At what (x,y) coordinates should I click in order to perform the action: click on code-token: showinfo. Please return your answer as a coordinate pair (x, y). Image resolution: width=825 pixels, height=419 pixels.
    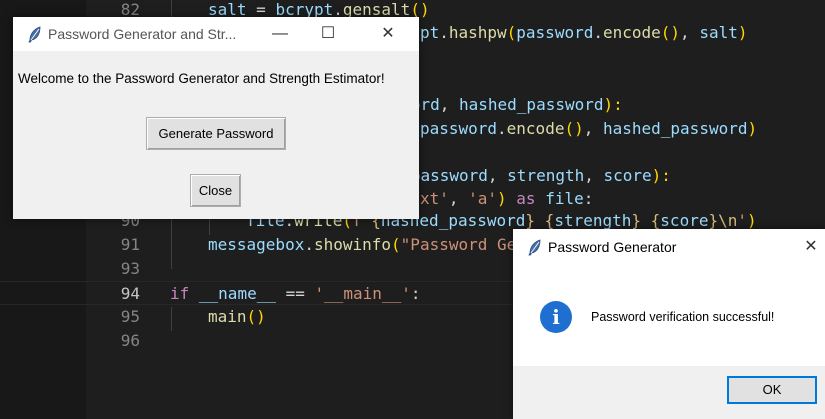
    Looking at the image, I should click on (352, 244).